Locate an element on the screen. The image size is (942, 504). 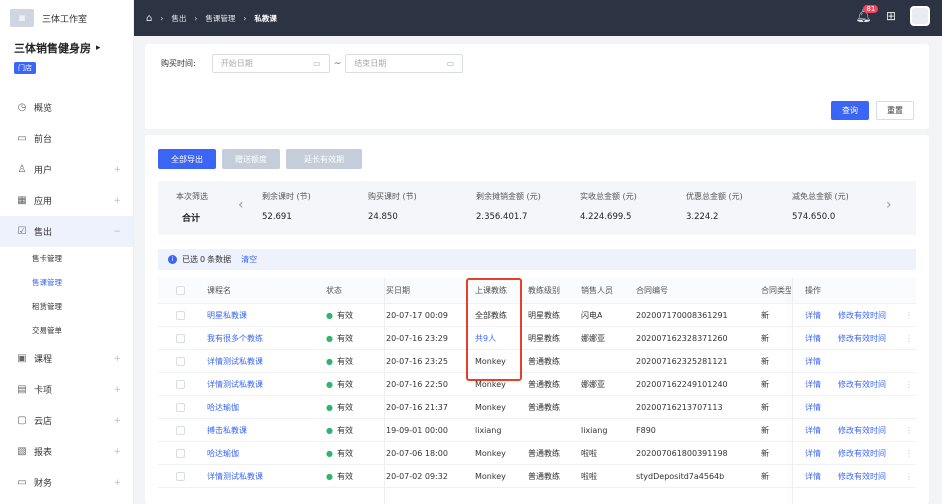
course-icon: ▣ is located at coordinates (22, 358).